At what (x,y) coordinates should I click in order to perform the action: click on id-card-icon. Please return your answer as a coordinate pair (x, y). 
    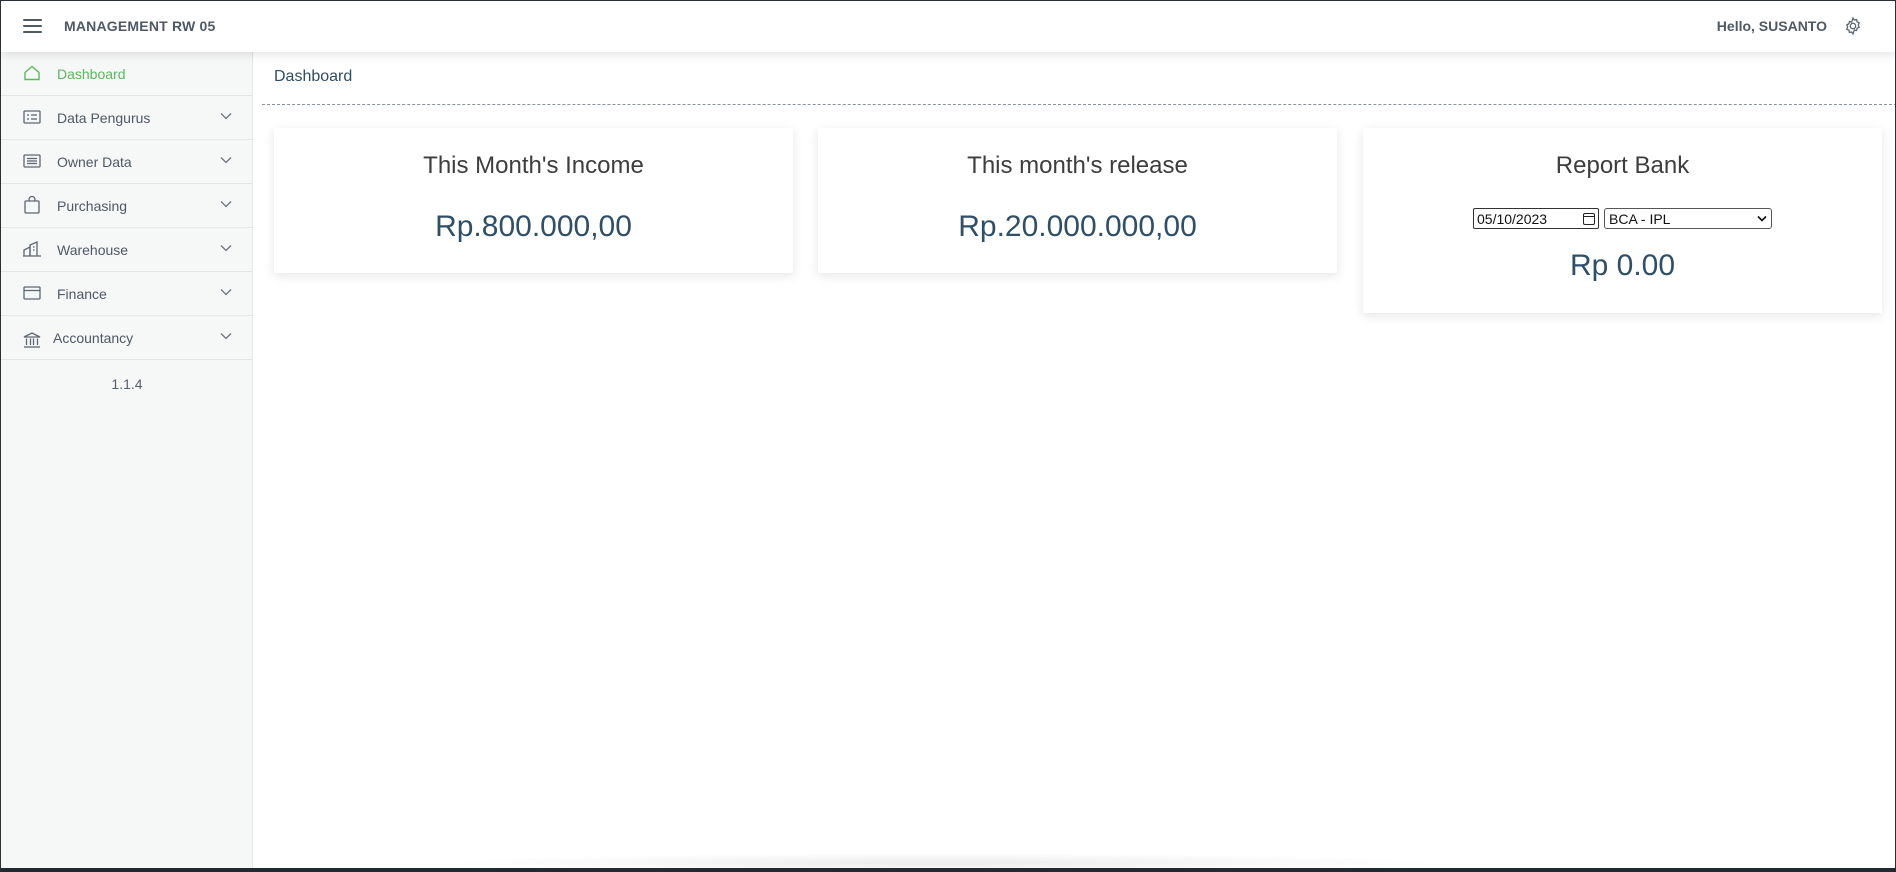
    Looking at the image, I should click on (32, 117).